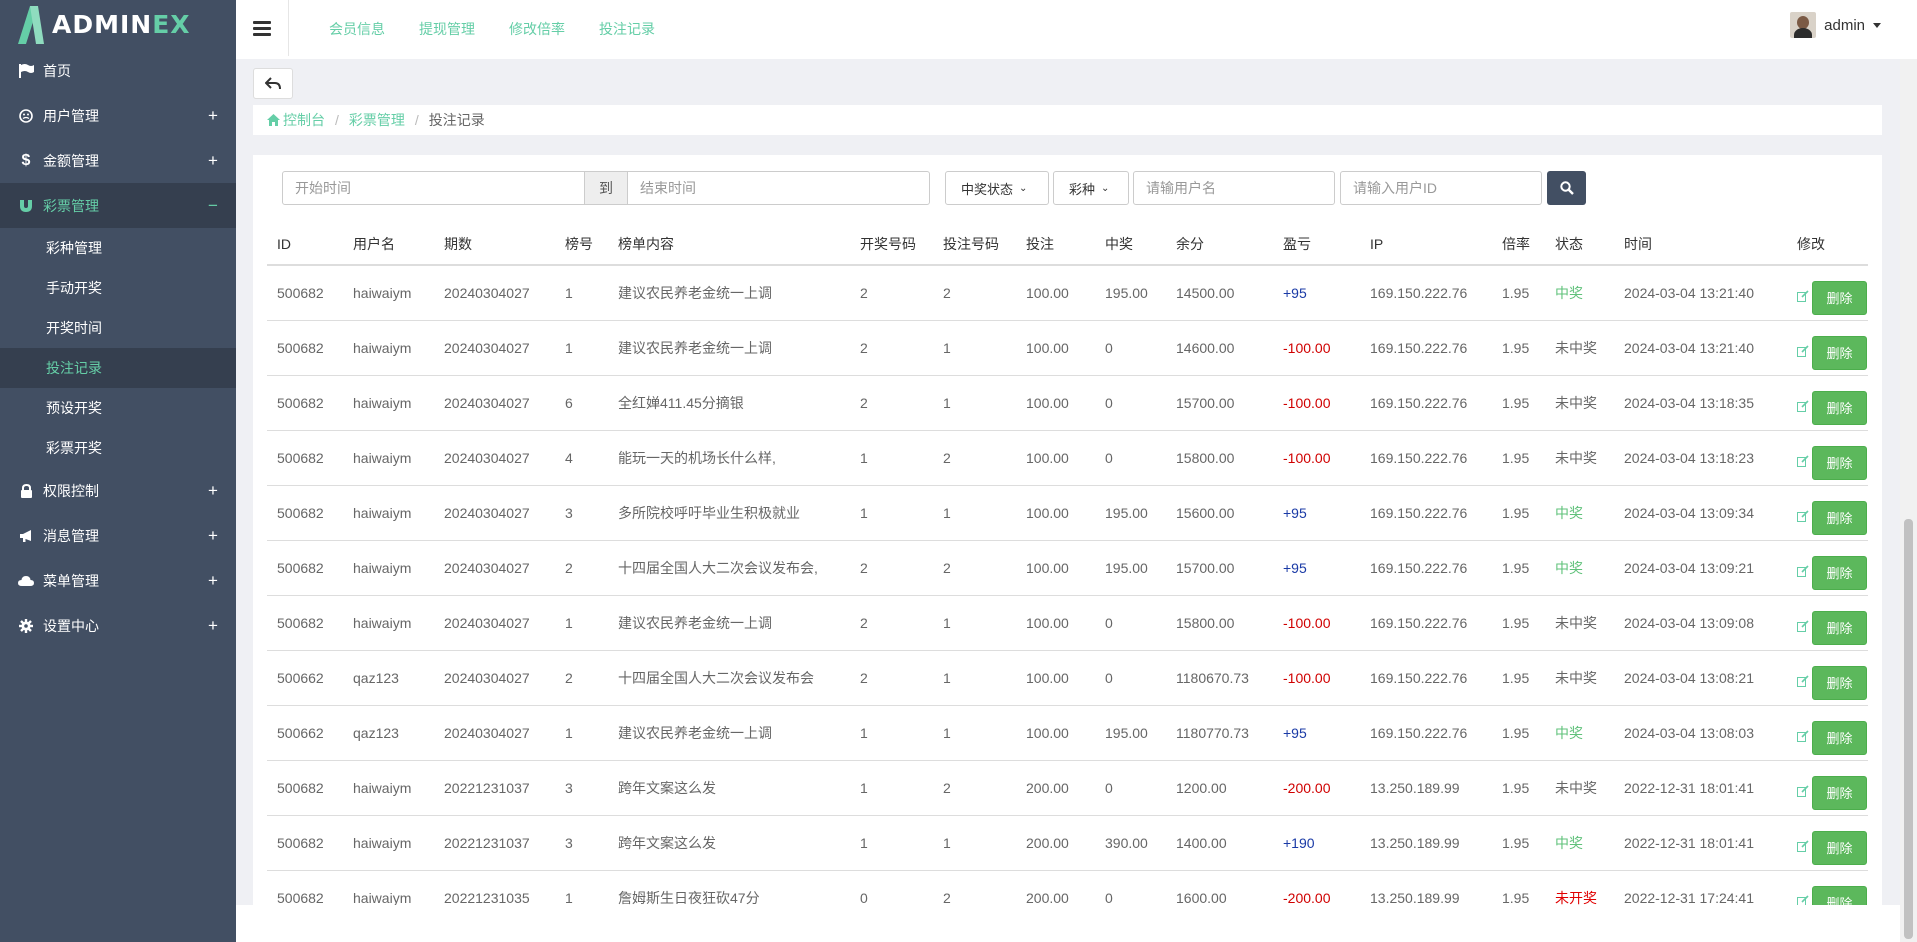 This screenshot has width=1917, height=942. Describe the element at coordinates (118, 70) in the screenshot. I see `sidebar-item-0: 首页` at that location.